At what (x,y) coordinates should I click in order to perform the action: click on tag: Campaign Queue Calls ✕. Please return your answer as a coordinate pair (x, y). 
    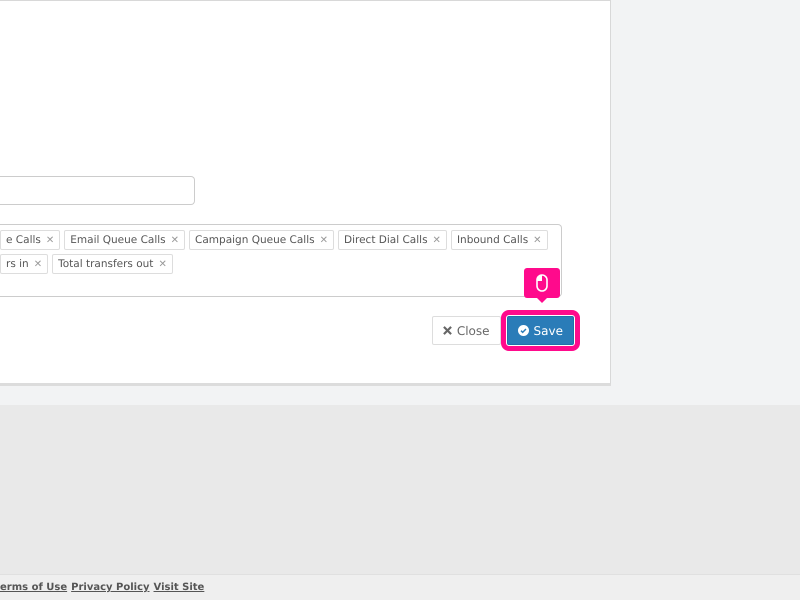
    Looking at the image, I should click on (261, 240).